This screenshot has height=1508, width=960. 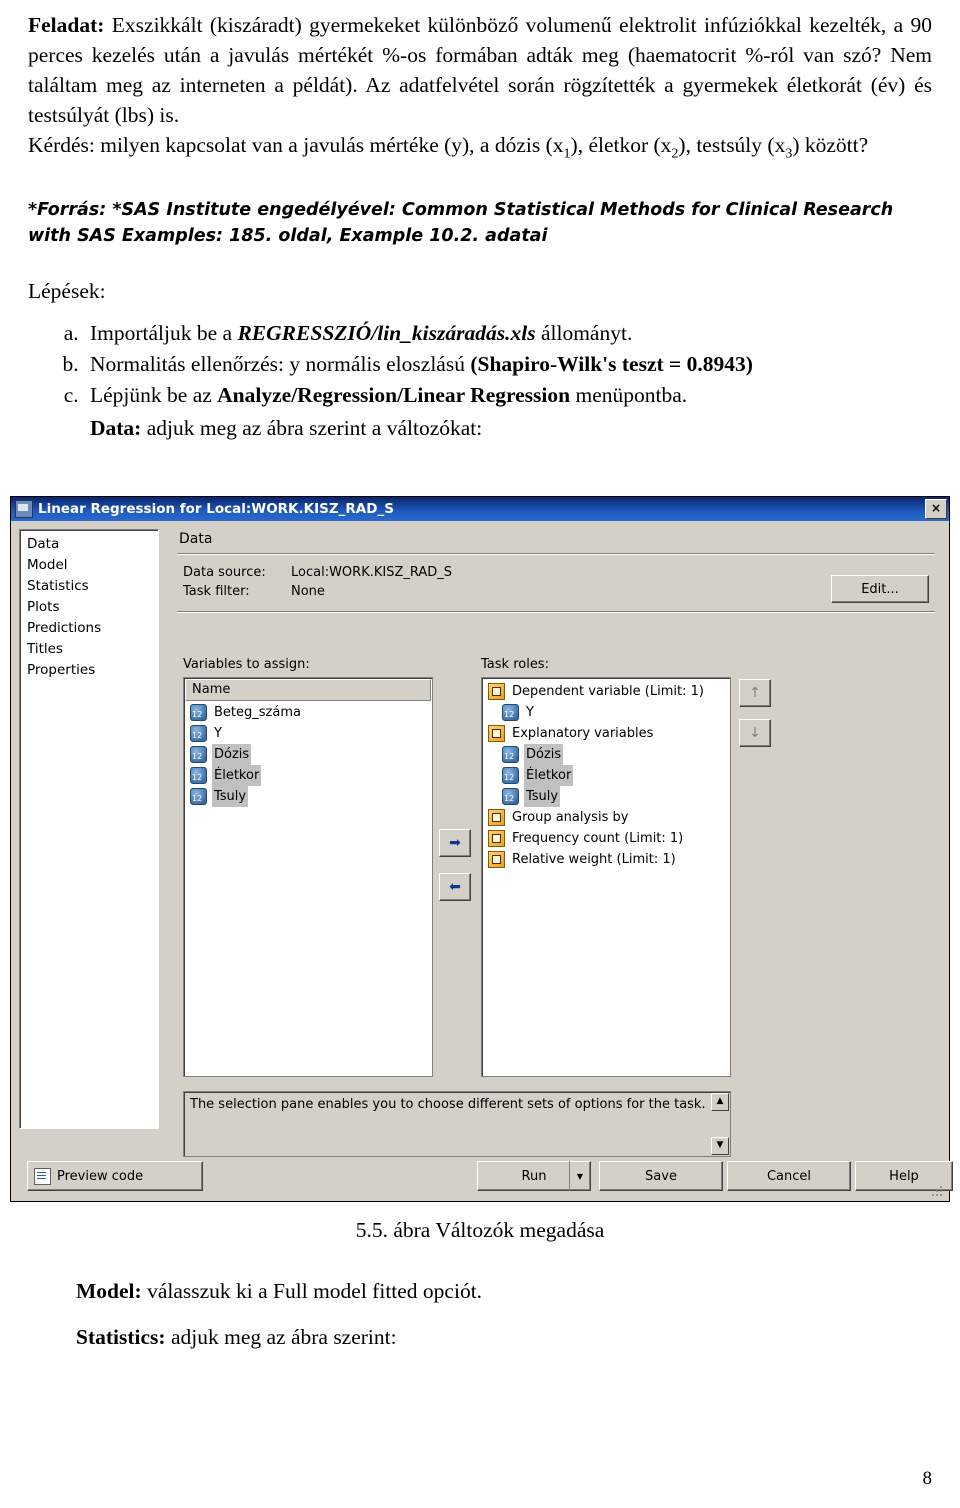 I want to click on step-a-bold: REGRESSZIÓ/lin_kiszáradás.xls, so click(x=386, y=333).